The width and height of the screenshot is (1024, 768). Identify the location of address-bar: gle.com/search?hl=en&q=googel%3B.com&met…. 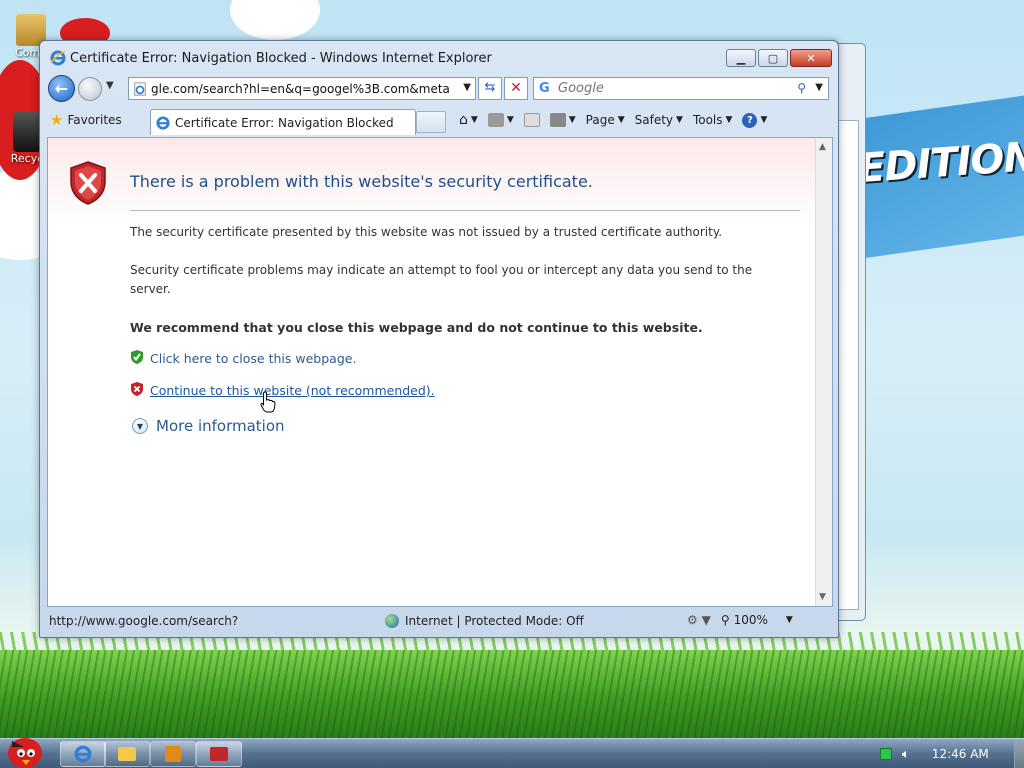
(302, 88).